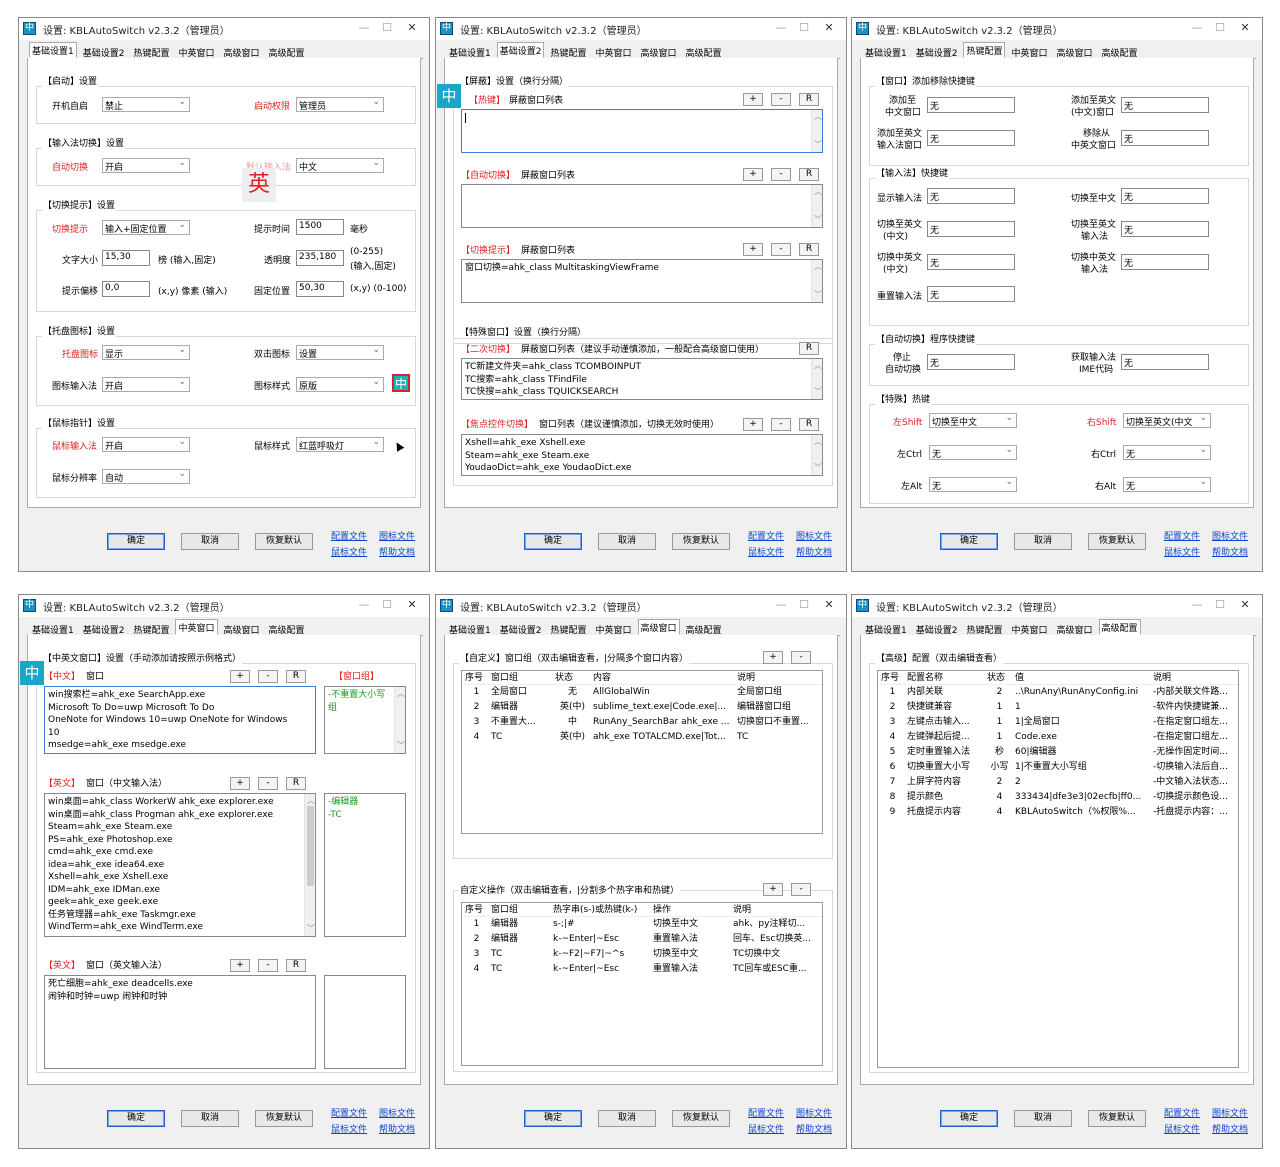 The image size is (1280, 1167). What do you see at coordinates (642, 131) in the screenshot?
I see `hotkey-block-list: ︿ ﹀` at bounding box center [642, 131].